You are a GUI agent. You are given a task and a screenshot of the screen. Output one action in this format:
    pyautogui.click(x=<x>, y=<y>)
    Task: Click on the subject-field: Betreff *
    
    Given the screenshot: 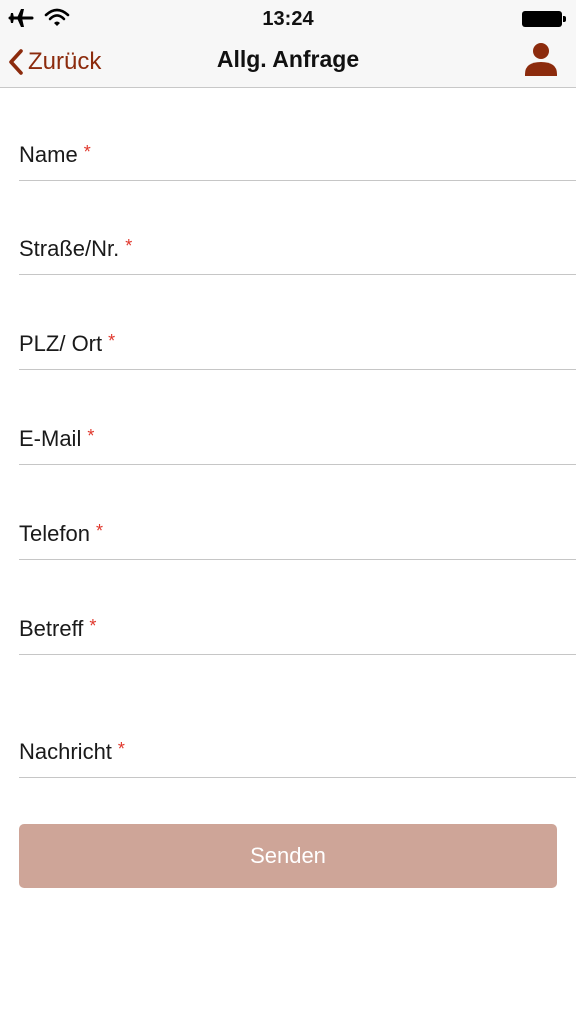 What is the action you would take?
    pyautogui.click(x=297, y=631)
    